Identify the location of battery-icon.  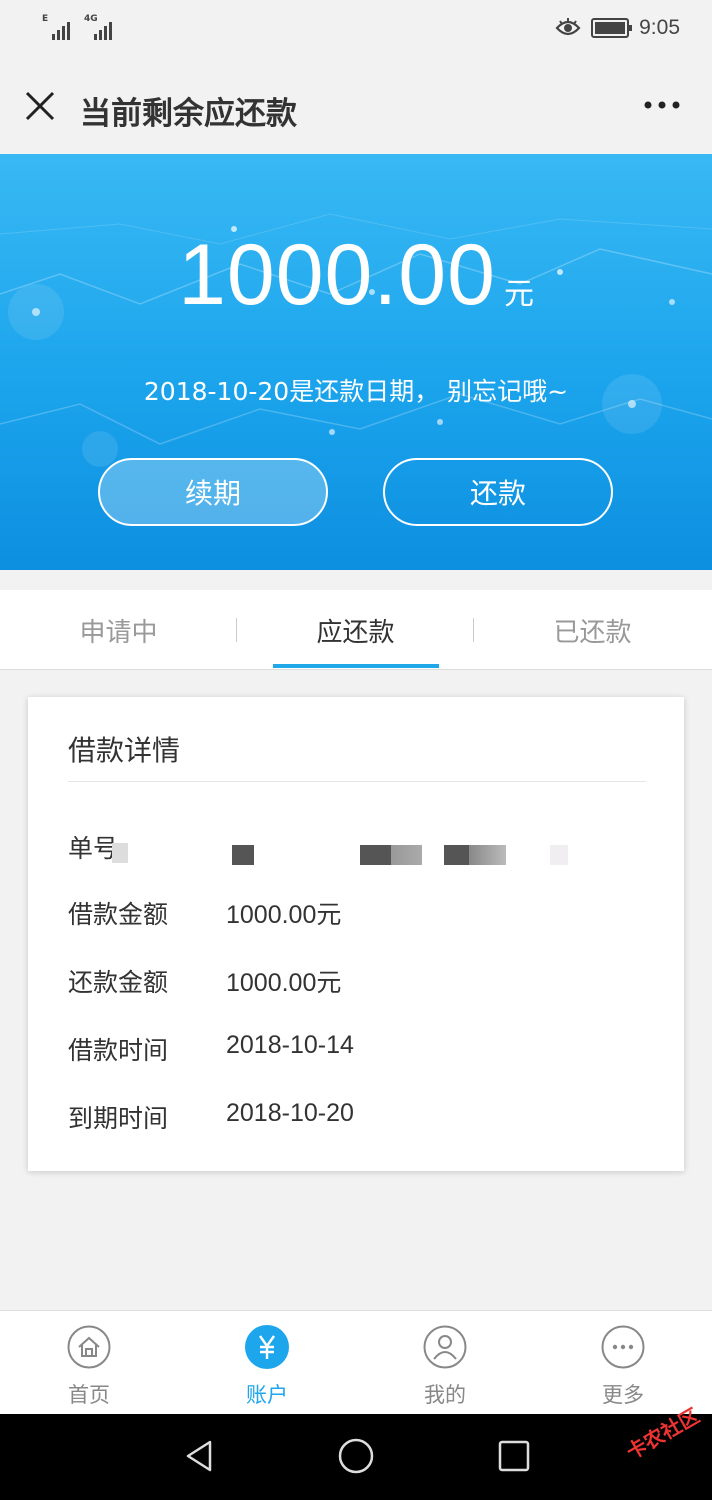
(612, 28).